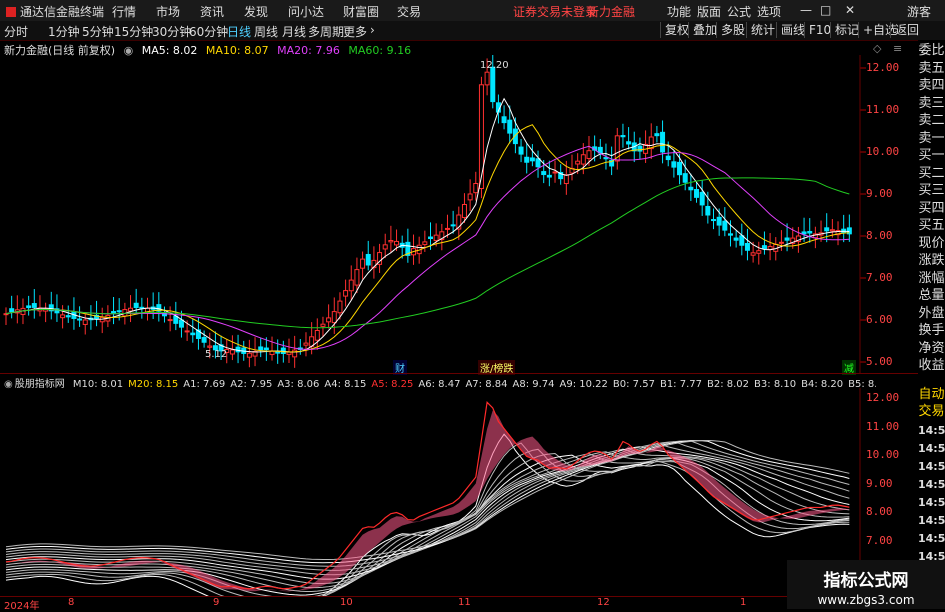  Describe the element at coordinates (555, 11) in the screenshot. I see `login-status: 证券交易未登录` at that location.